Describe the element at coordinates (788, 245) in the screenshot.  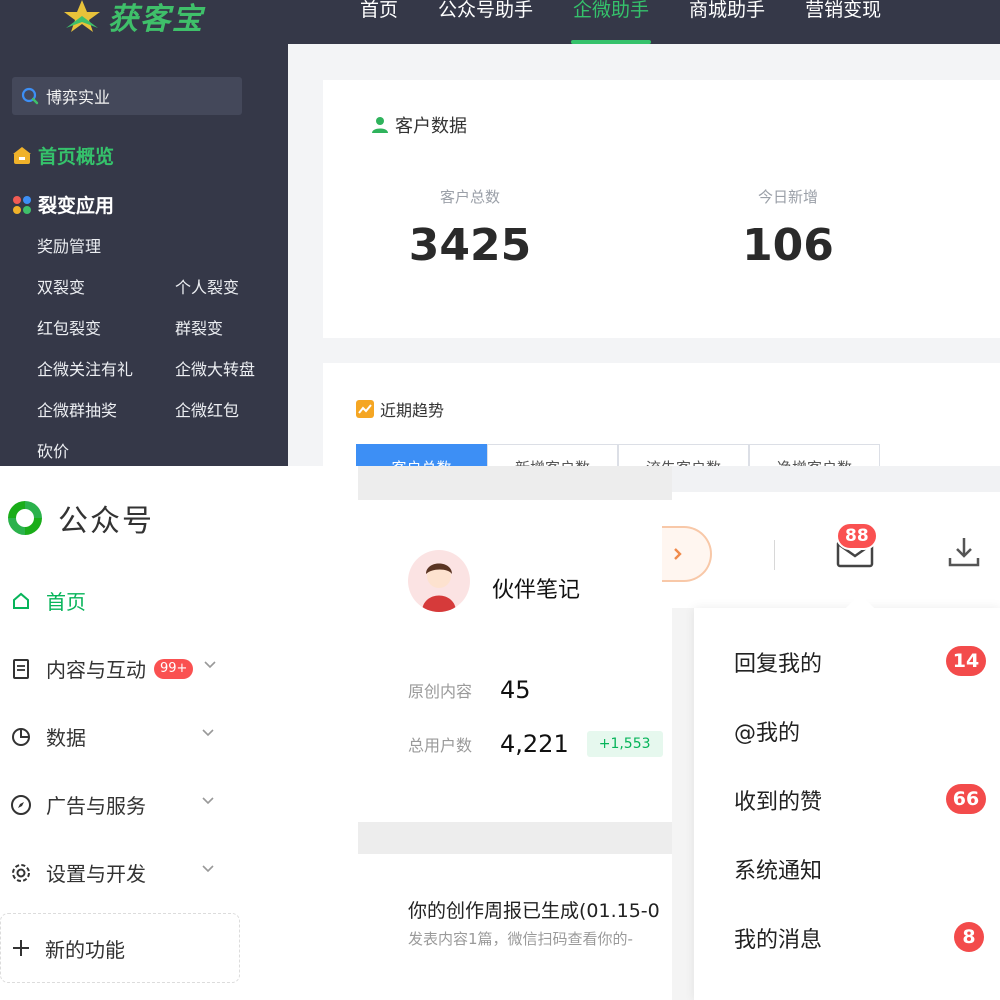
I see `today-new-value: 106` at that location.